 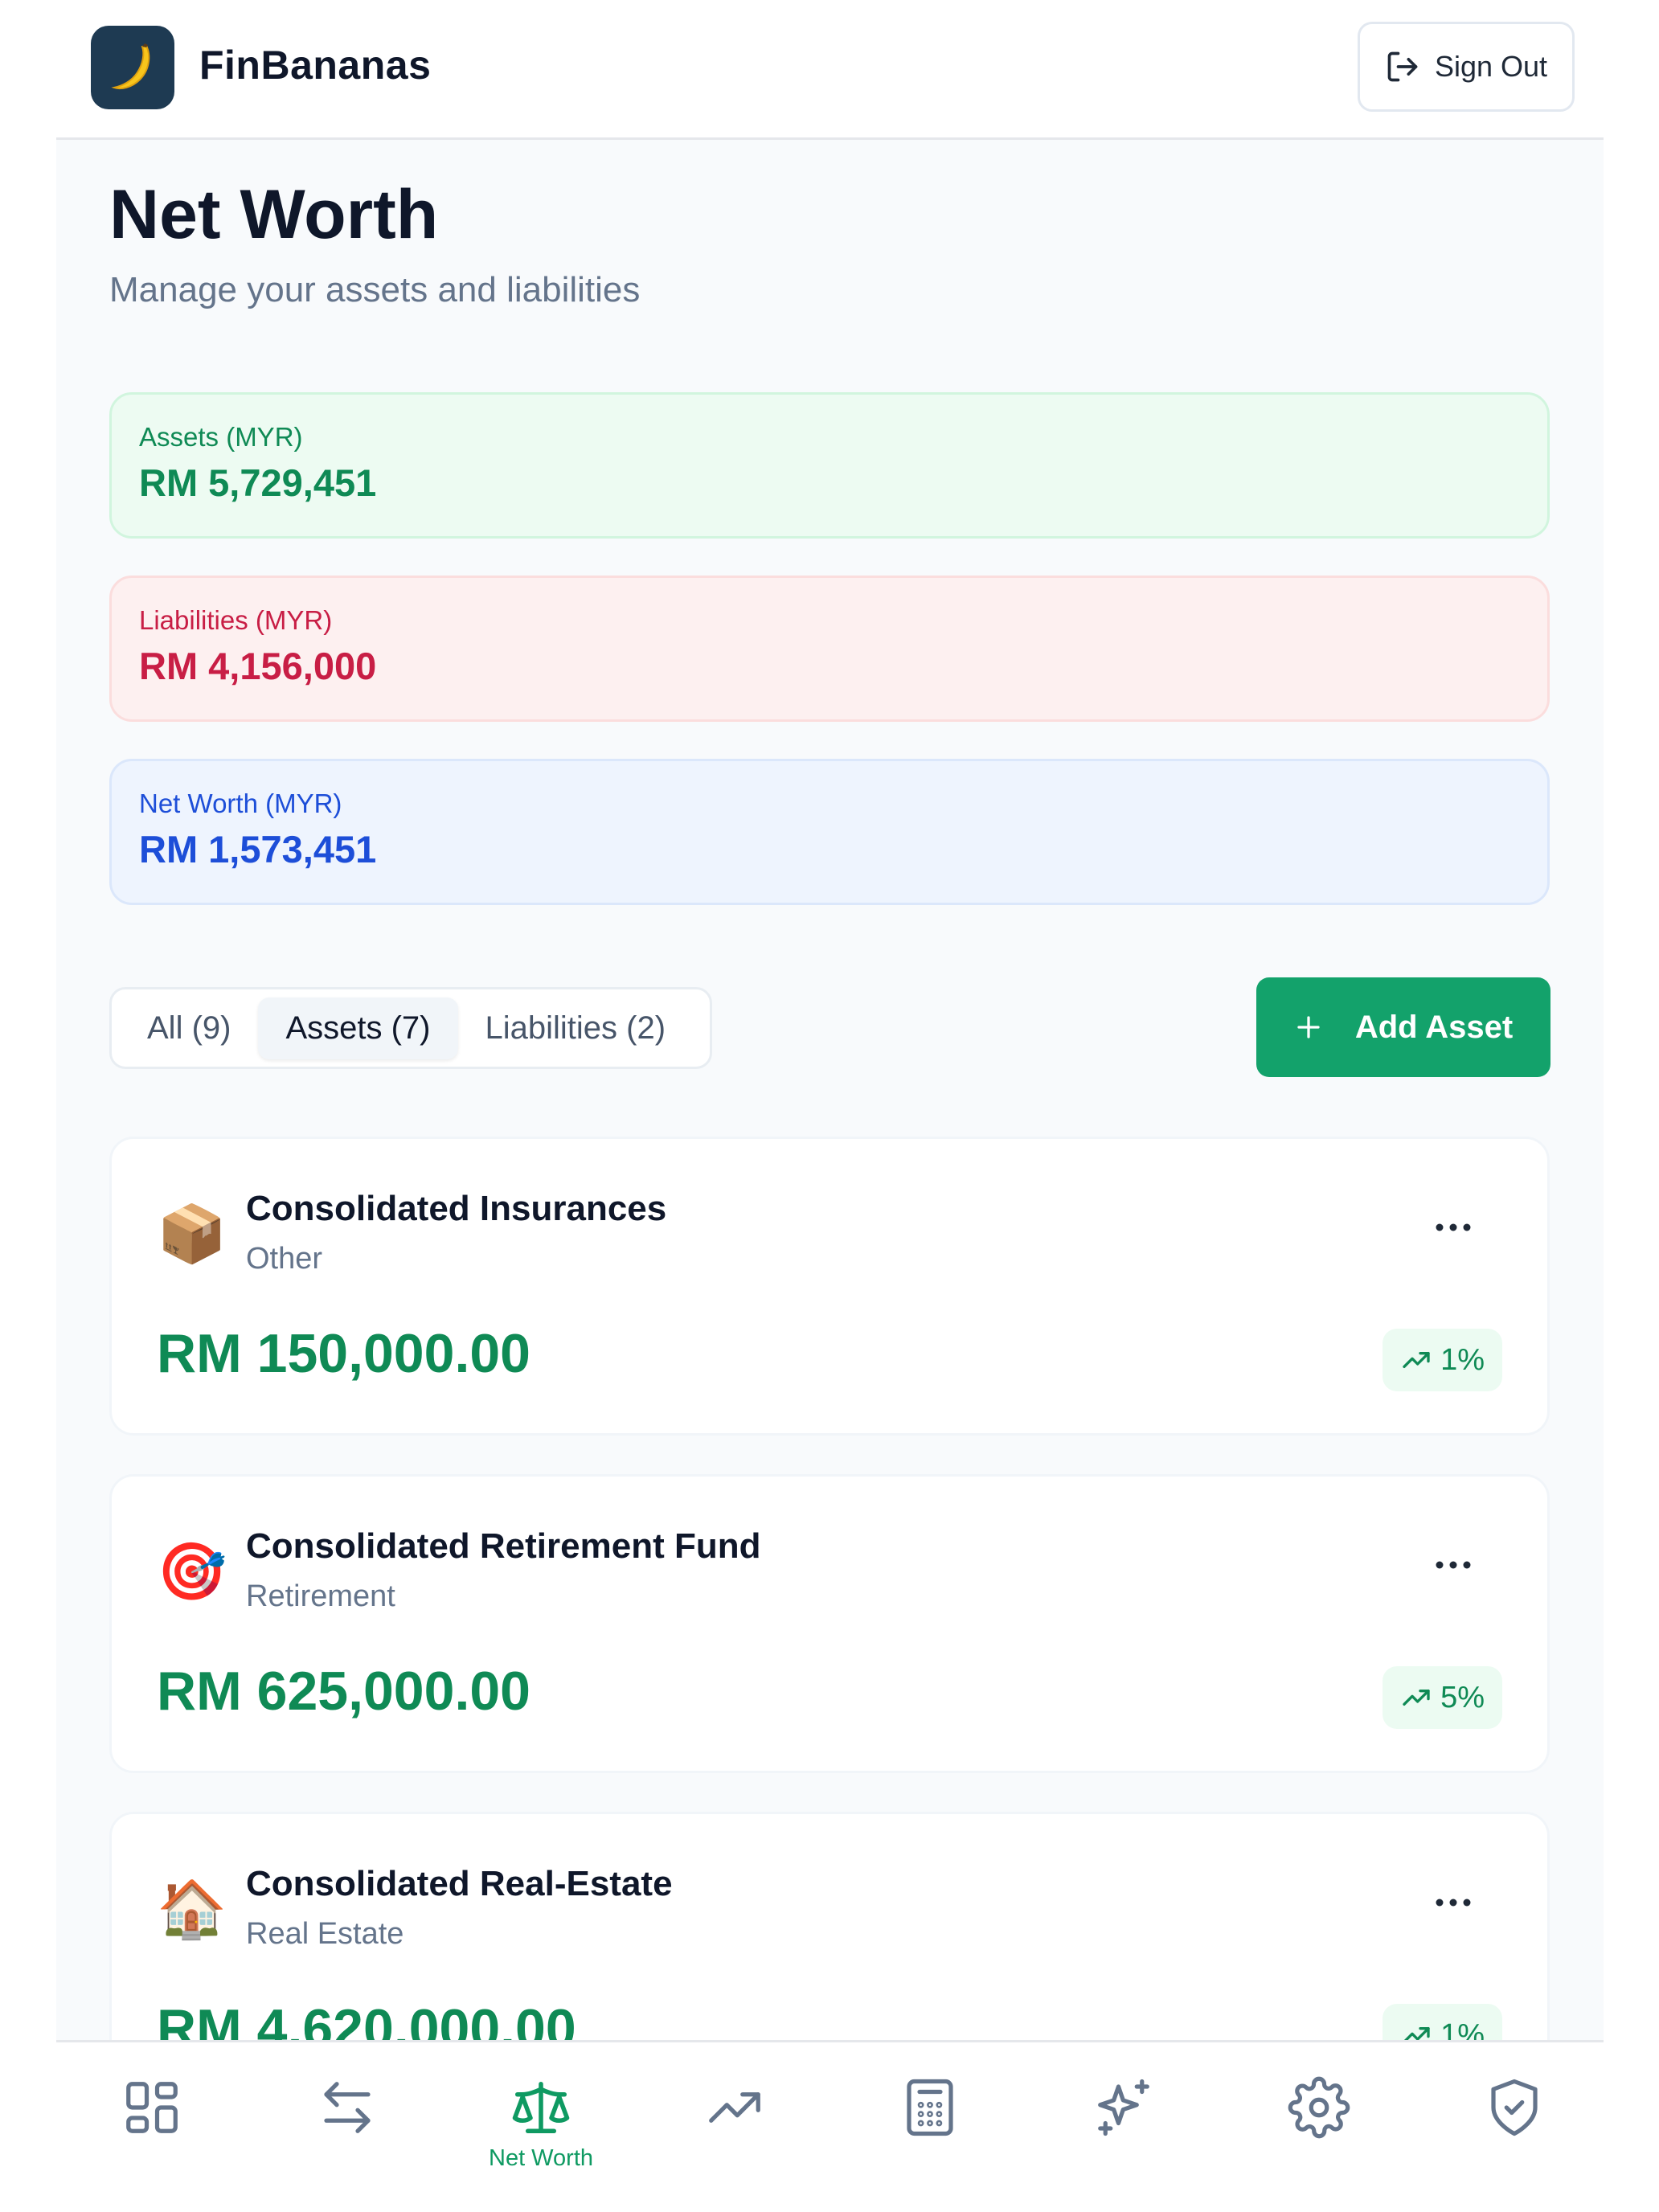 I want to click on nav-transactions, so click(x=347, y=2124).